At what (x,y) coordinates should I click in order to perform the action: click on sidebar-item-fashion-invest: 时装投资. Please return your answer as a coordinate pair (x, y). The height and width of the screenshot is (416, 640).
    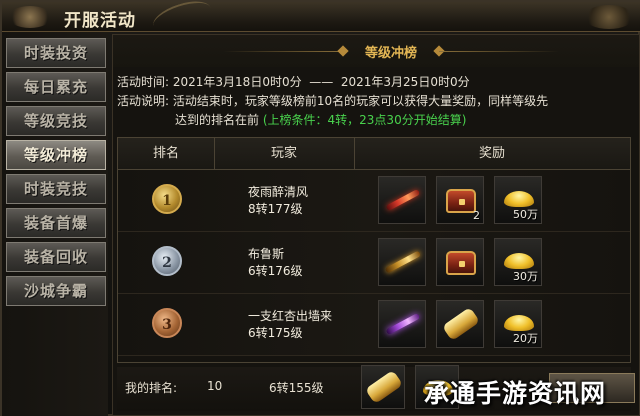
    Looking at the image, I should click on (56, 53).